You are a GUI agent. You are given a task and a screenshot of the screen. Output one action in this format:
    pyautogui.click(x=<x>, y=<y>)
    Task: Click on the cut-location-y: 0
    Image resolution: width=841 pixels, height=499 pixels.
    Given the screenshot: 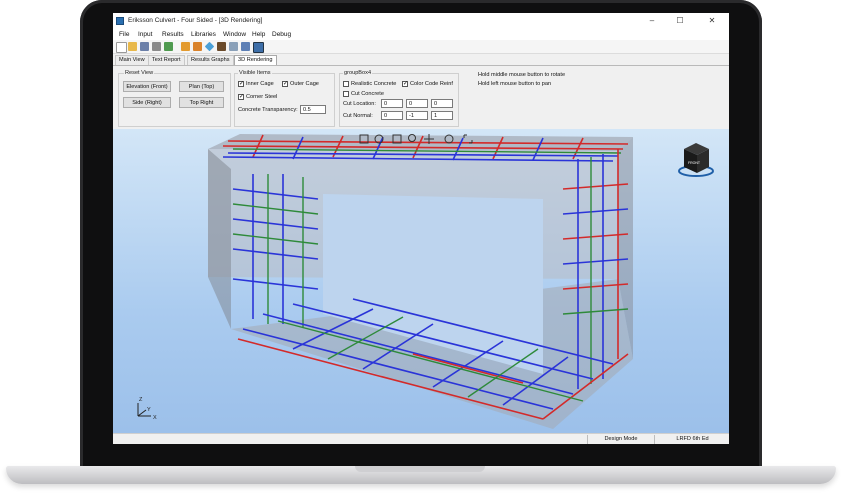 What is the action you would take?
    pyautogui.click(x=417, y=103)
    